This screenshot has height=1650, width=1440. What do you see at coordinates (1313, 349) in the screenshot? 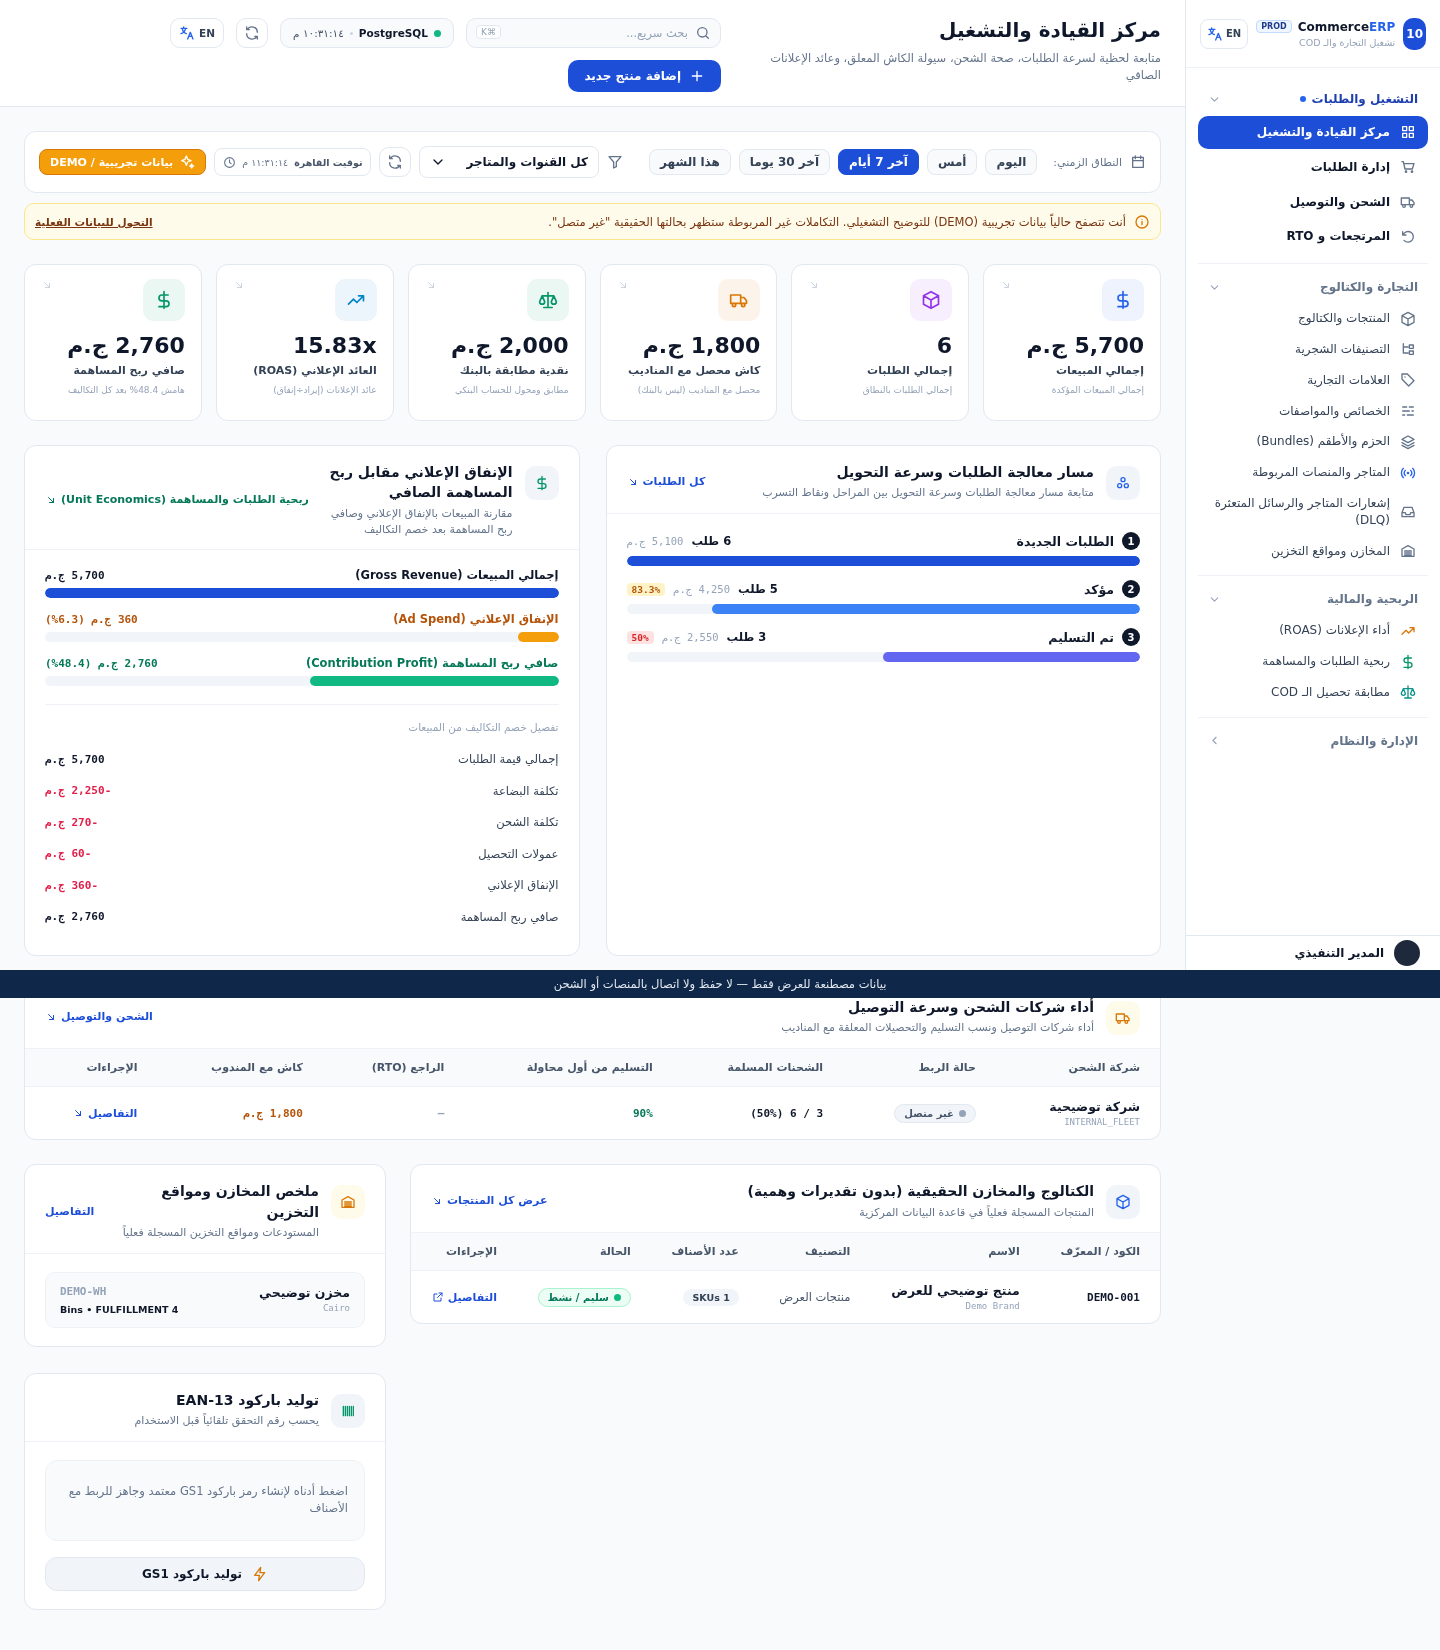
I see `nav-item: التصنيفات الشجرية` at bounding box center [1313, 349].